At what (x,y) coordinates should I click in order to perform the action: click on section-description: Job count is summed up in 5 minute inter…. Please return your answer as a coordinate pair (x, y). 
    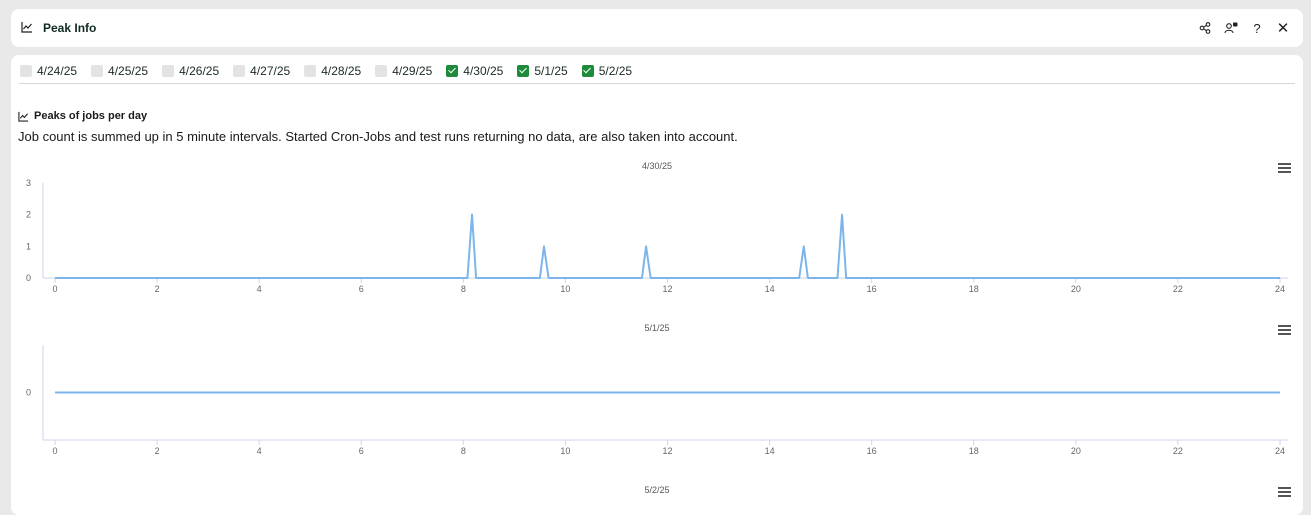
    Looking at the image, I should click on (378, 136).